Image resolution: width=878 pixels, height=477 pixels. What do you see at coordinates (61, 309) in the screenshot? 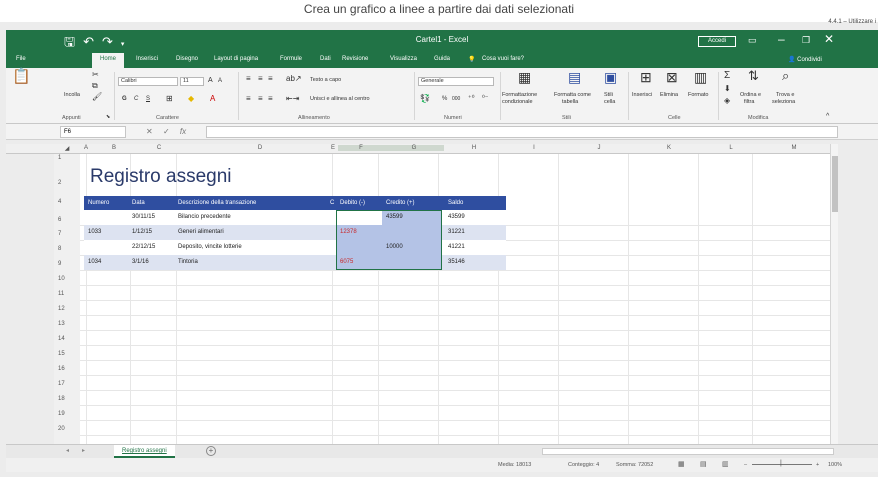
I see `row-header: 12` at bounding box center [61, 309].